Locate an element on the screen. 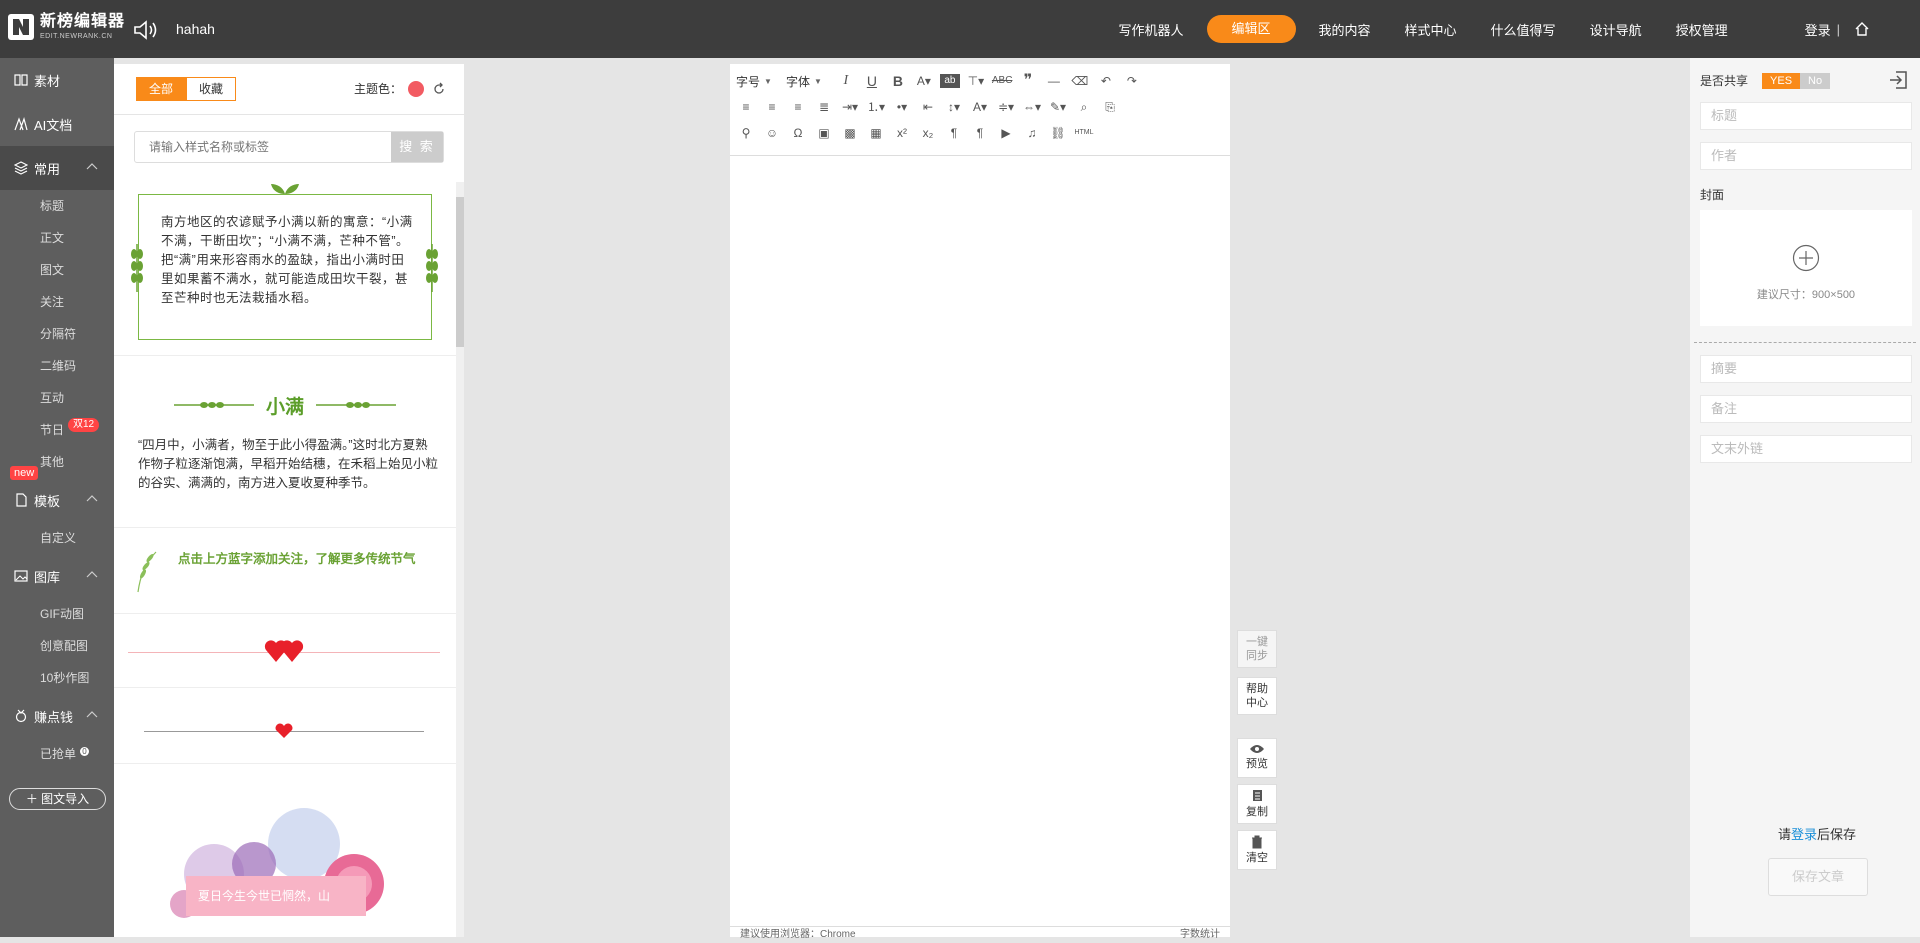 This screenshot has height=943, width=1920. superscript-icon: x² is located at coordinates (902, 133).